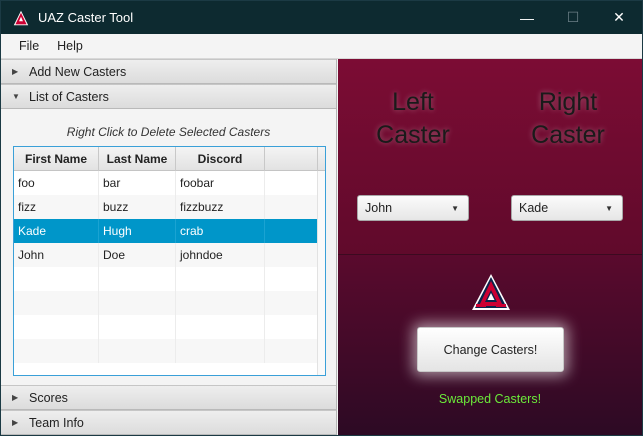 The width and height of the screenshot is (643, 436). Describe the element at coordinates (86, 17) in the screenshot. I see `window-title: UAZ Caster Tool` at that location.